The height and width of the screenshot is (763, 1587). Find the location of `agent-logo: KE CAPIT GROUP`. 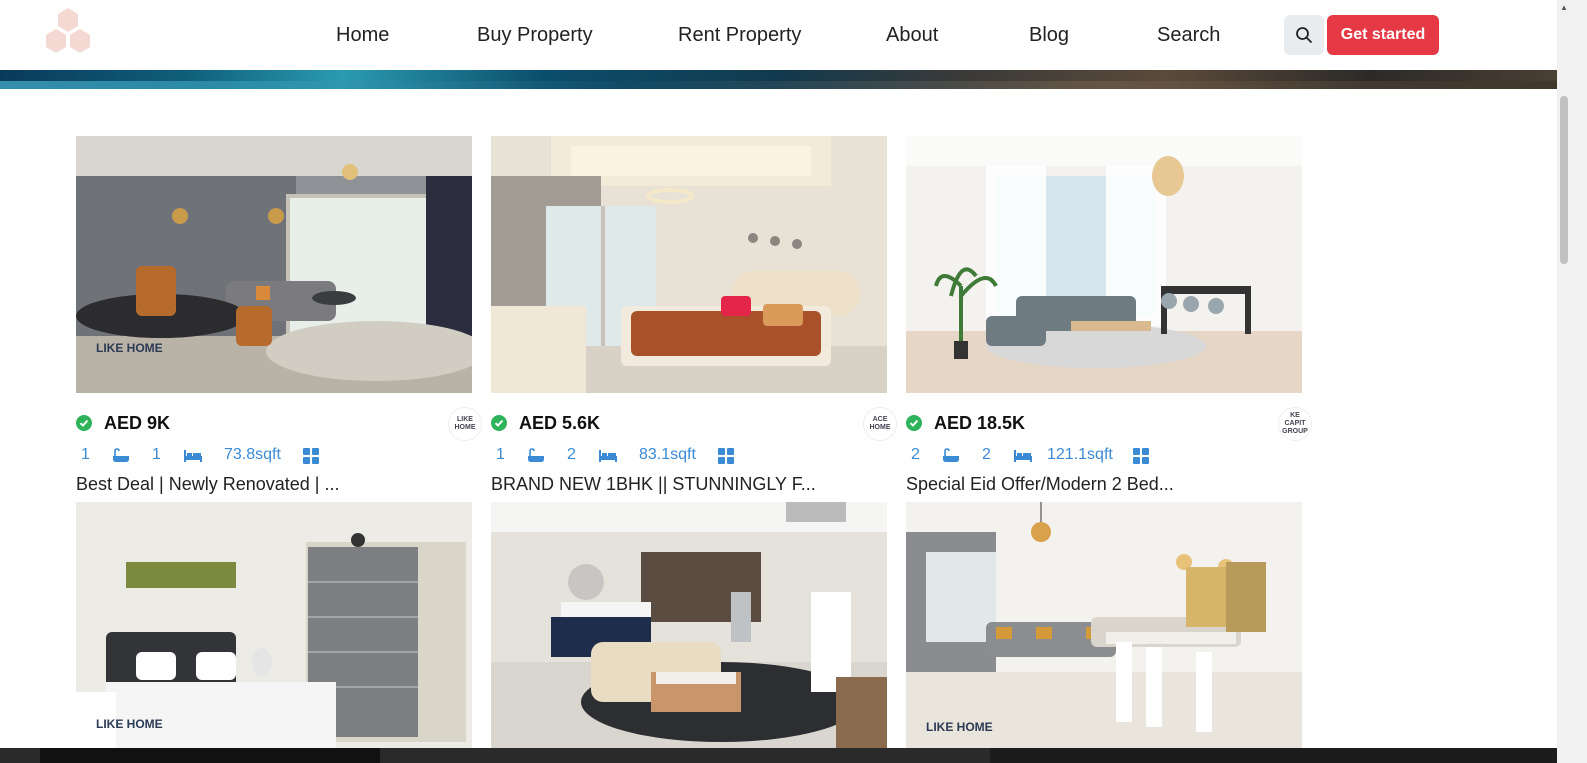

agent-logo: KE CAPIT GROUP is located at coordinates (1295, 424).